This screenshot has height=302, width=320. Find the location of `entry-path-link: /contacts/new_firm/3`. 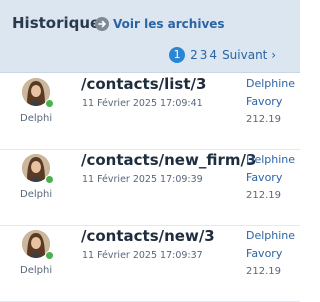

entry-path-link: /contacts/new_firm/3 is located at coordinates (168, 160).